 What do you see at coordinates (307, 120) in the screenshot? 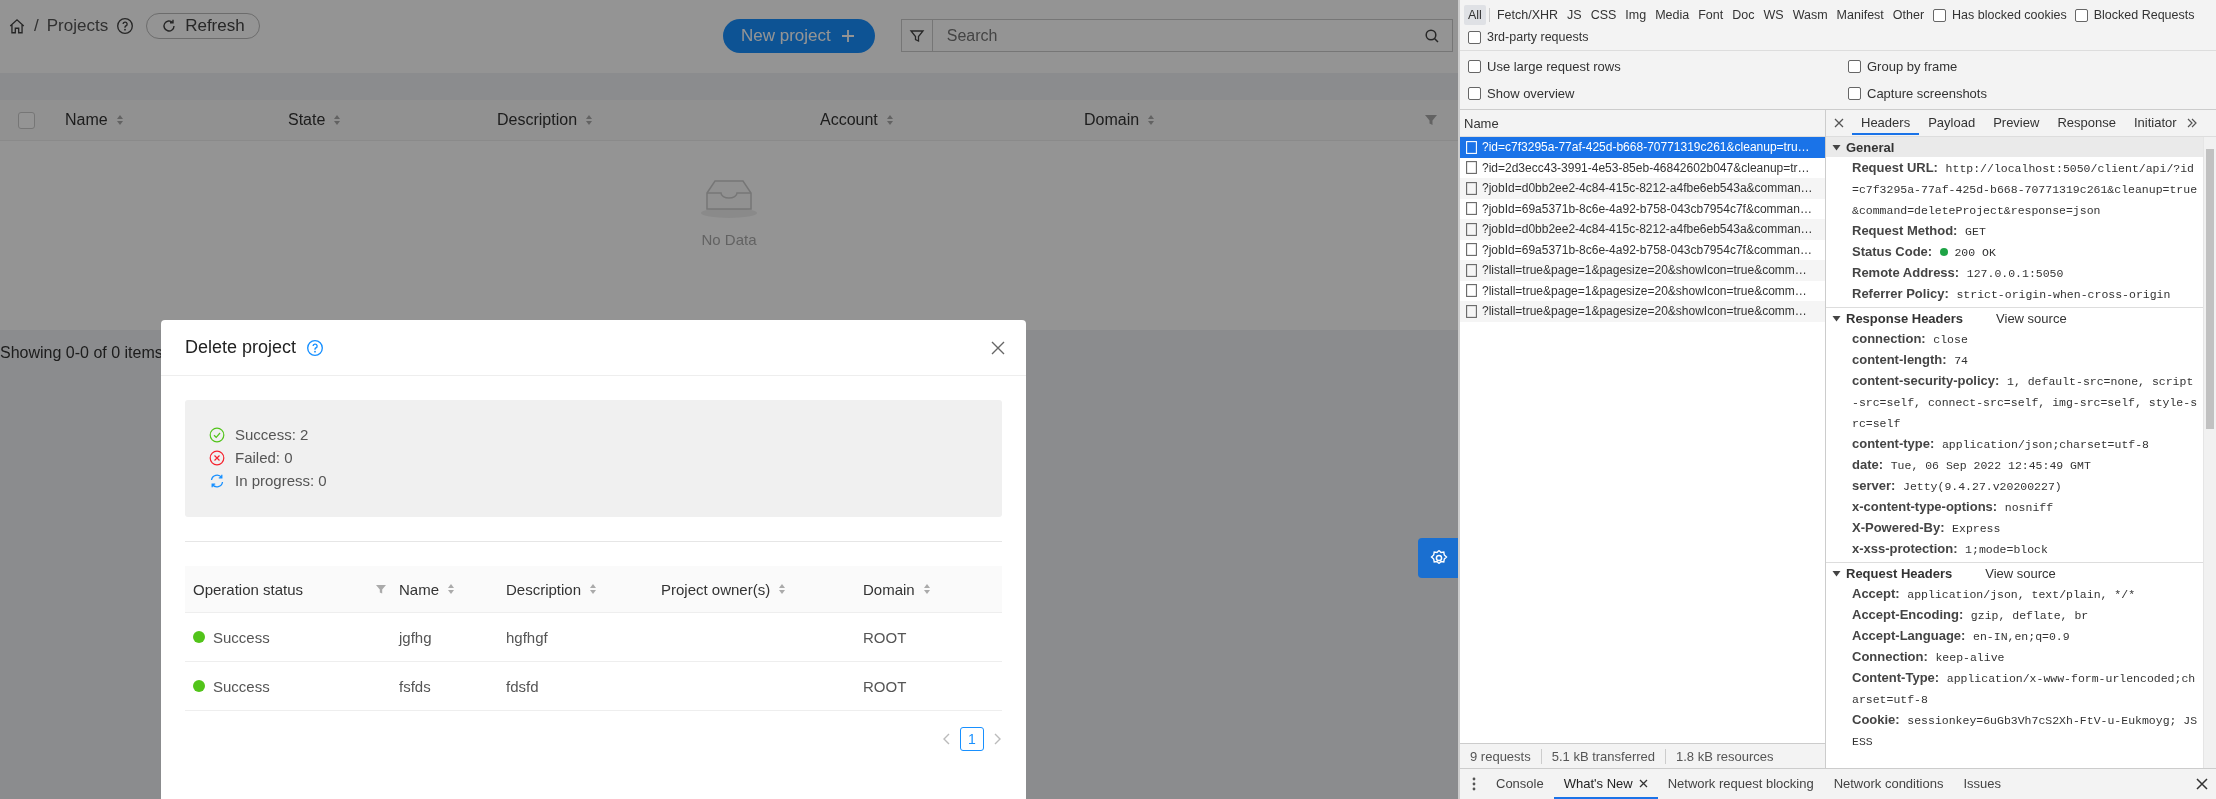
I see `column-header: State` at bounding box center [307, 120].